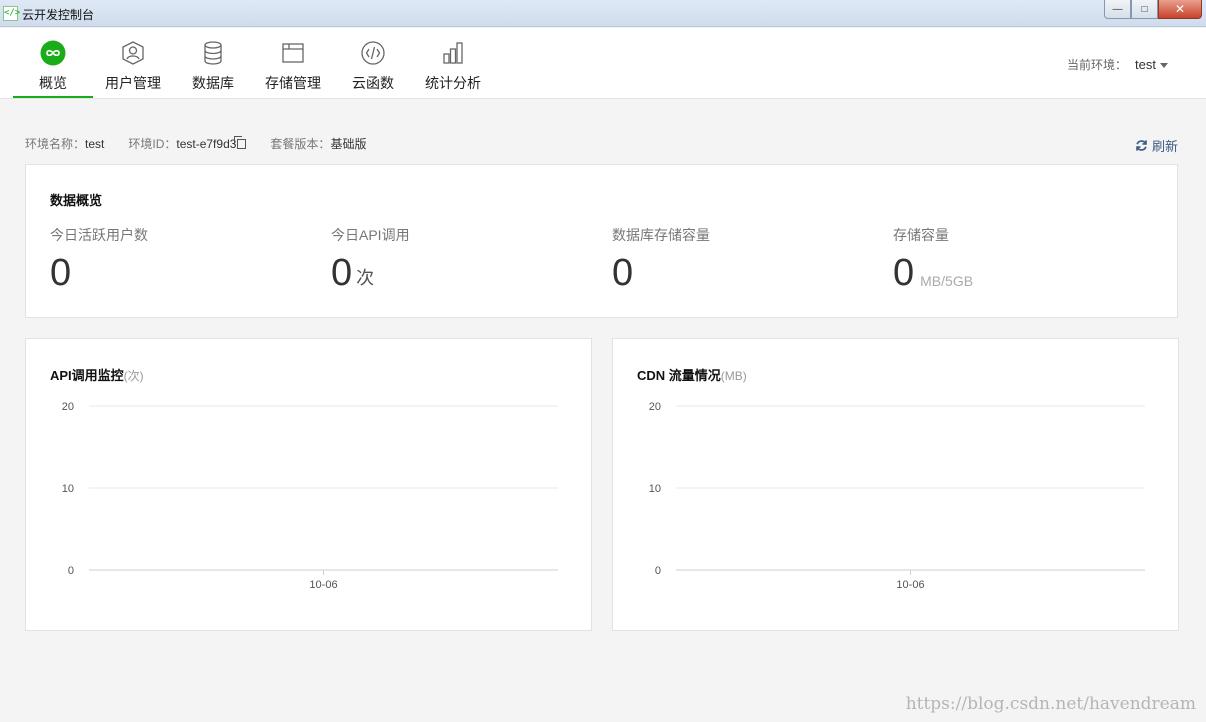  What do you see at coordinates (213, 53) in the screenshot?
I see `database-icon` at bounding box center [213, 53].